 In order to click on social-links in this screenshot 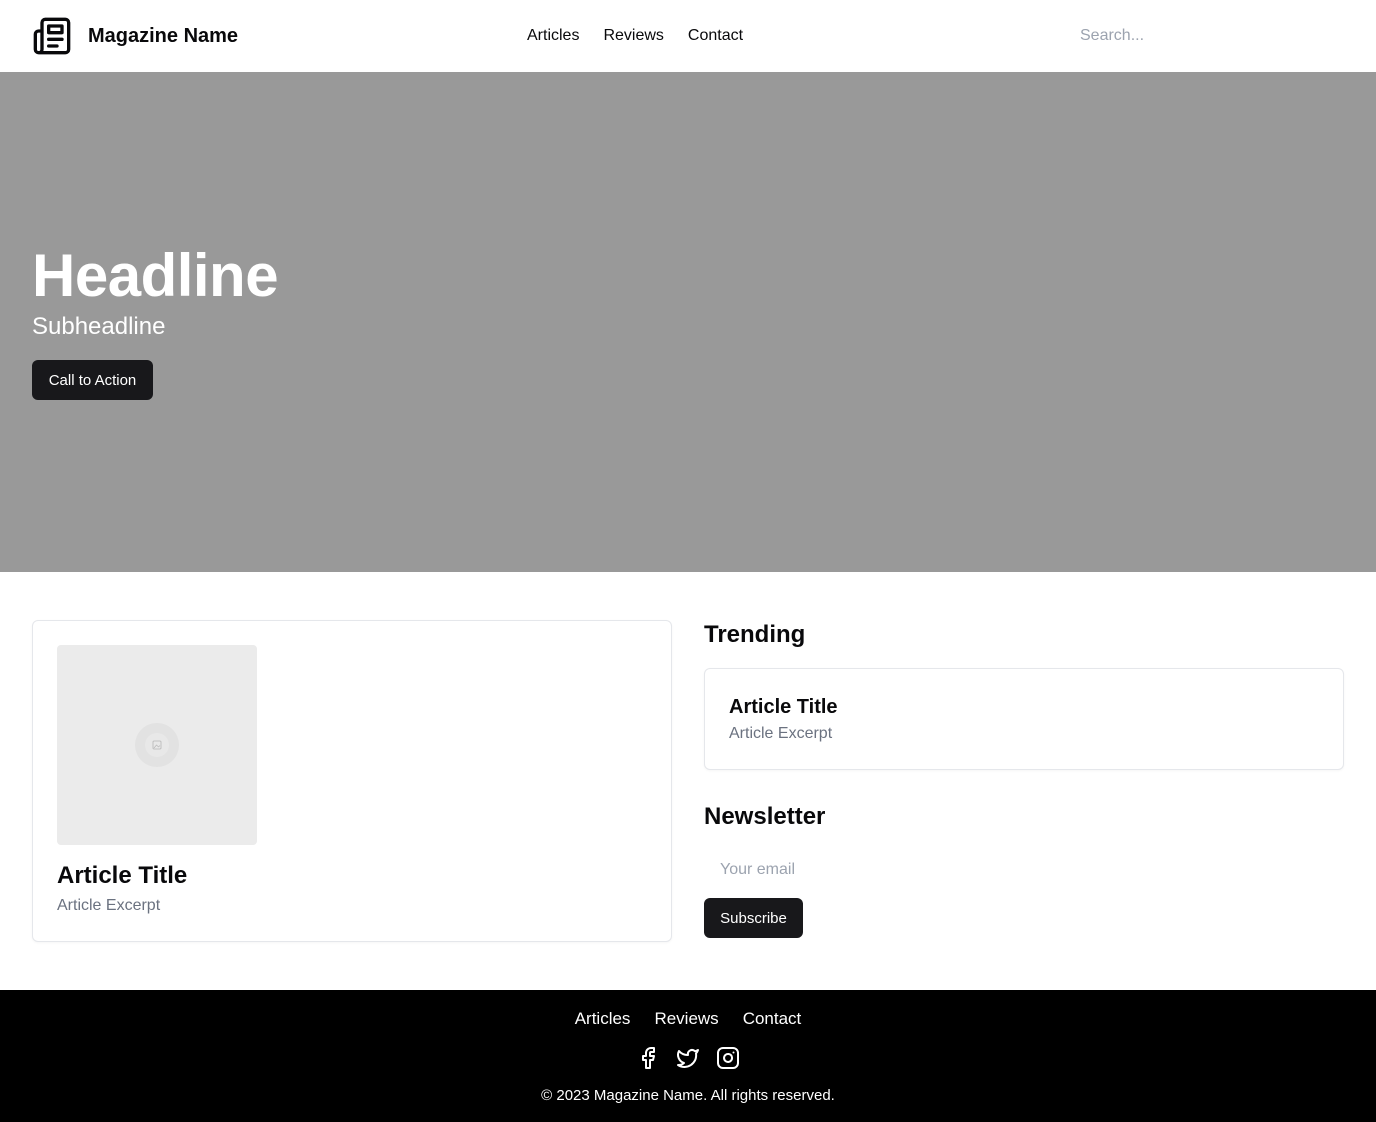, I will do `click(688, 1058)`.